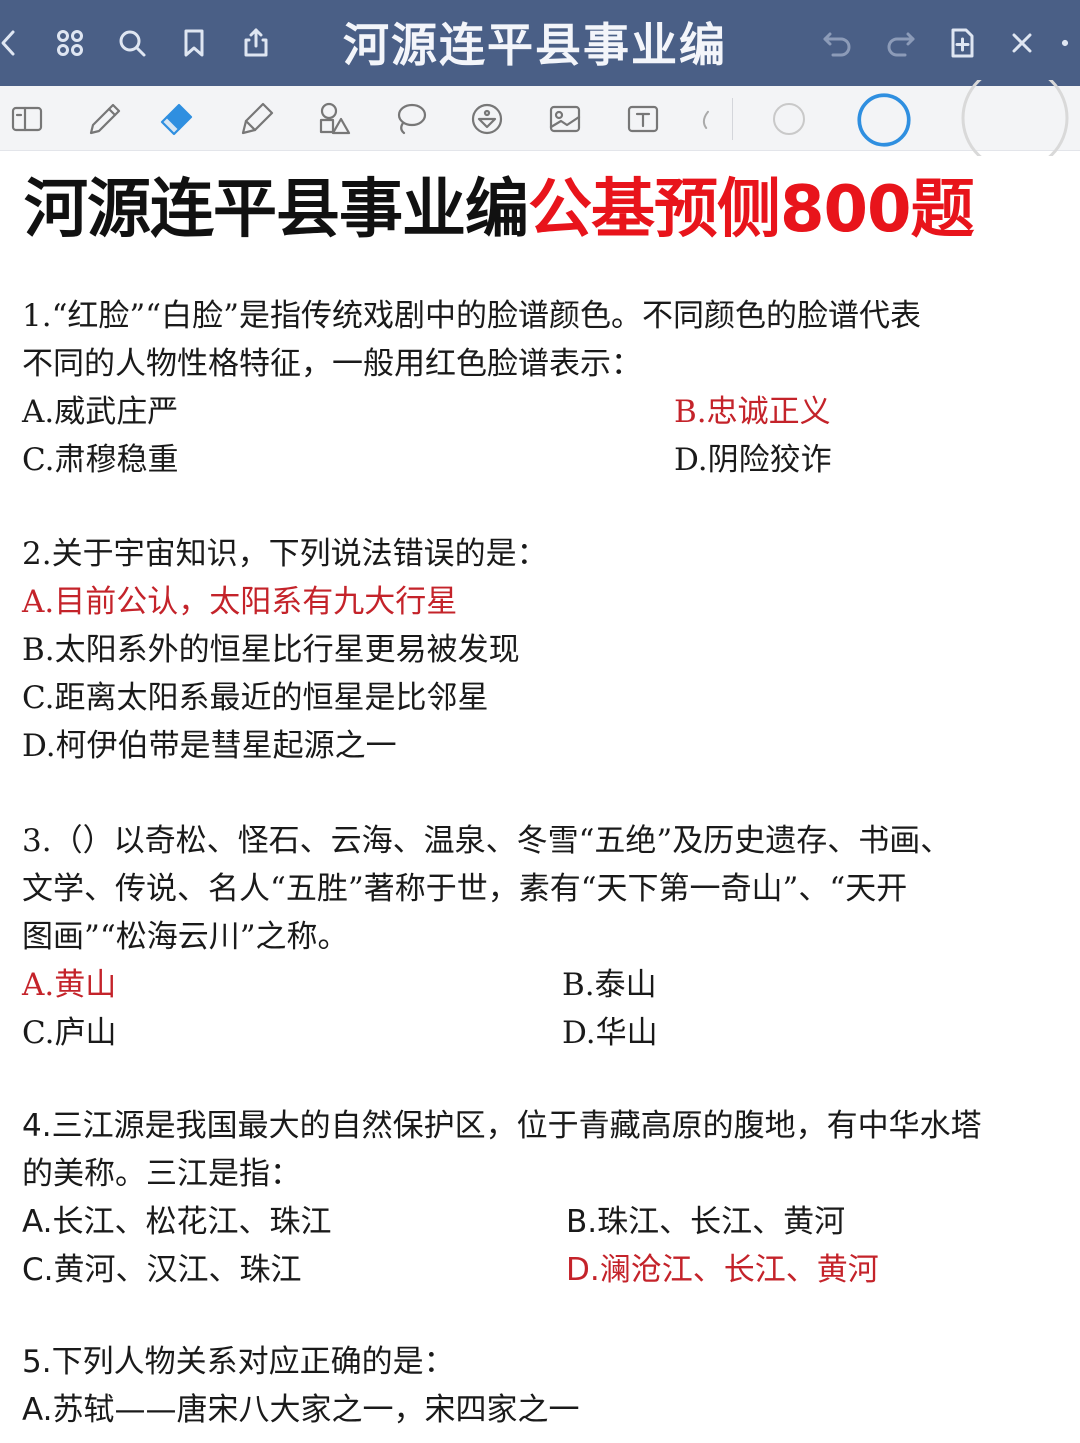 This screenshot has height=1443, width=1080. What do you see at coordinates (706, 1222) in the screenshot?
I see `option-b: B.珠江、长江、黄河` at bounding box center [706, 1222].